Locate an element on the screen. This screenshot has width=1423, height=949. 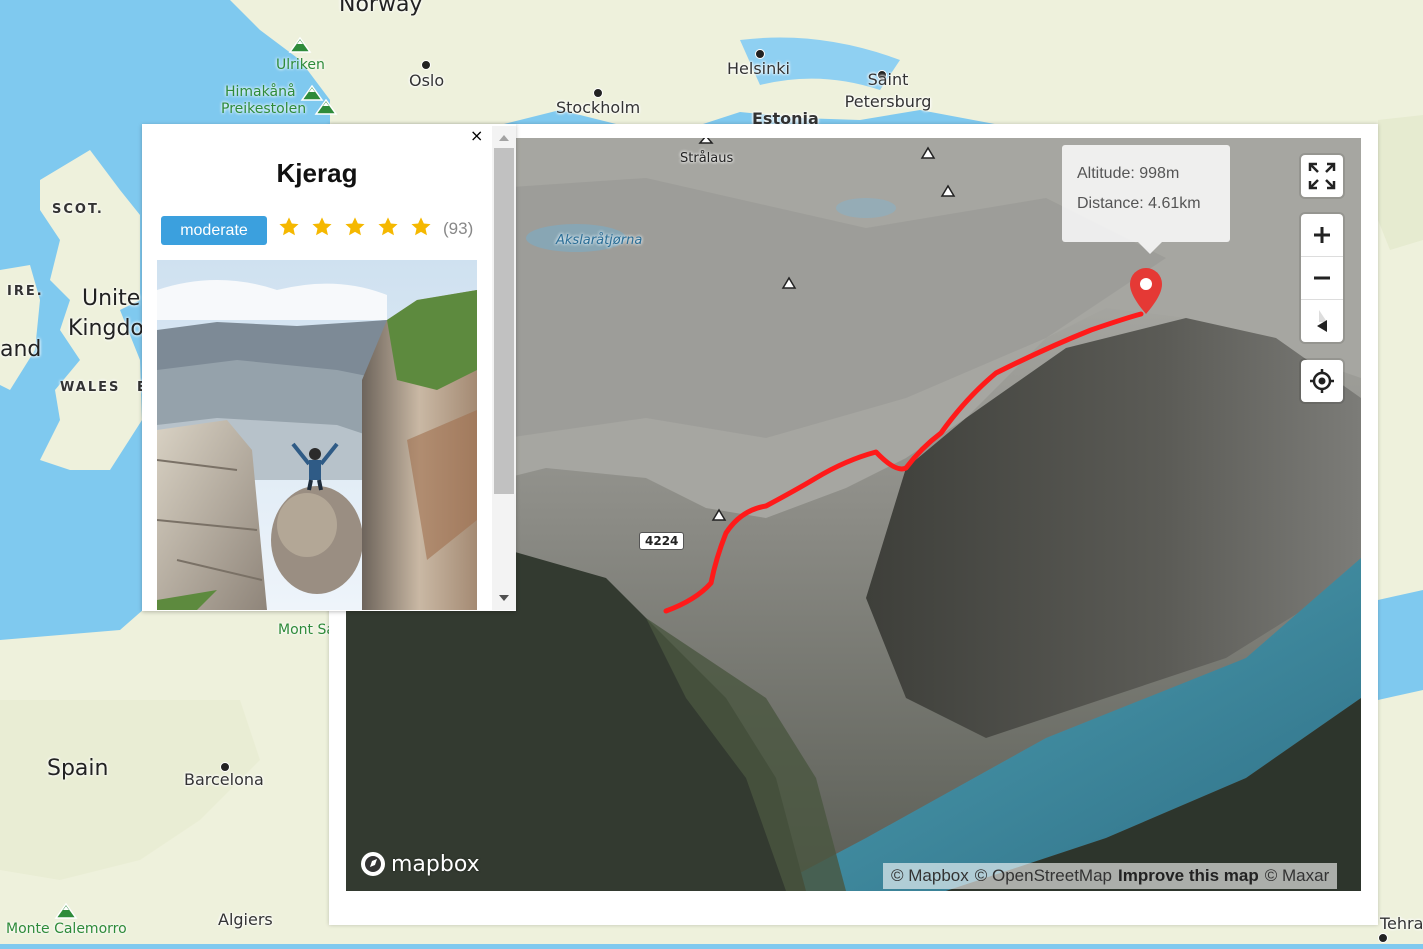
peak-icon-monte-calemorro is located at coordinates (66, 911).